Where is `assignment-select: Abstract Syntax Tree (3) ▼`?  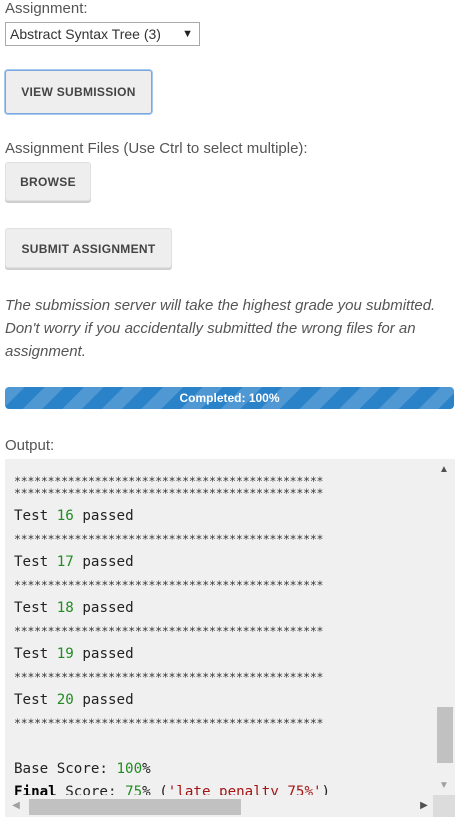
assignment-select: Abstract Syntax Tree (3) ▼ is located at coordinates (102, 34).